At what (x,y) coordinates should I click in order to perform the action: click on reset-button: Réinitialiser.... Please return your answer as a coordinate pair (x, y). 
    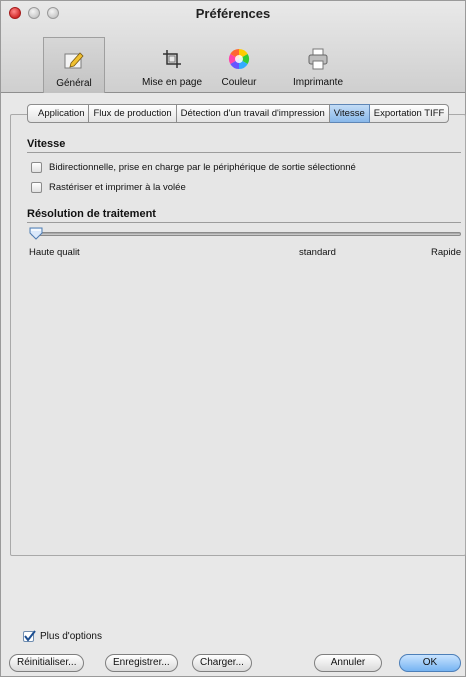
    Looking at the image, I should click on (47, 663).